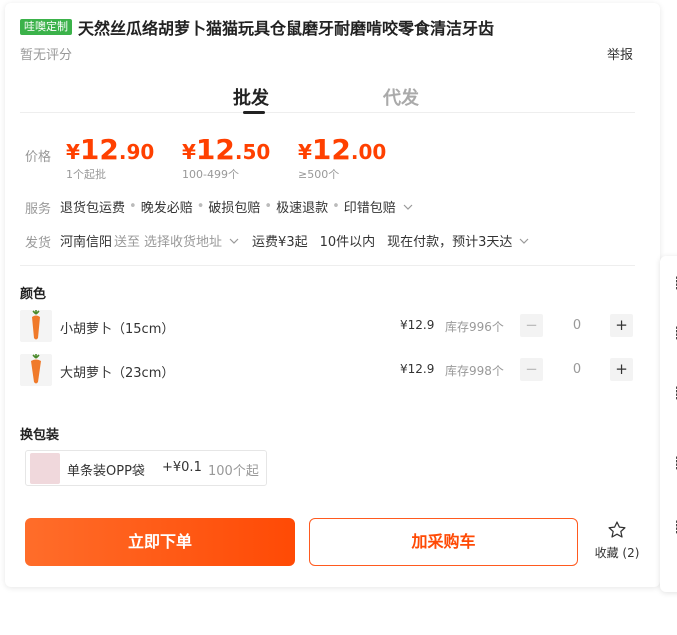 The height and width of the screenshot is (635, 677). I want to click on price-decimal: .90, so click(136, 152).